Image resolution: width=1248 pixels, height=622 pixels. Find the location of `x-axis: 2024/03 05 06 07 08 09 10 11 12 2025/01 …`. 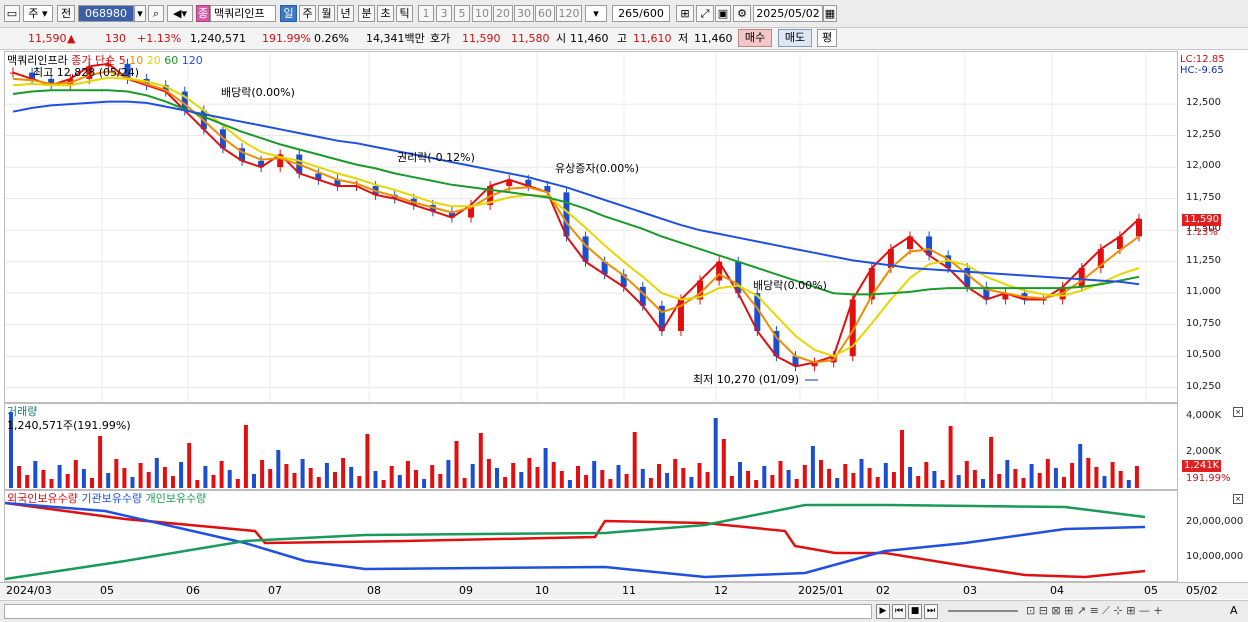

x-axis: 2024/03 05 06 07 08 09 10 11 12 2025/01 … is located at coordinates (624, 590).